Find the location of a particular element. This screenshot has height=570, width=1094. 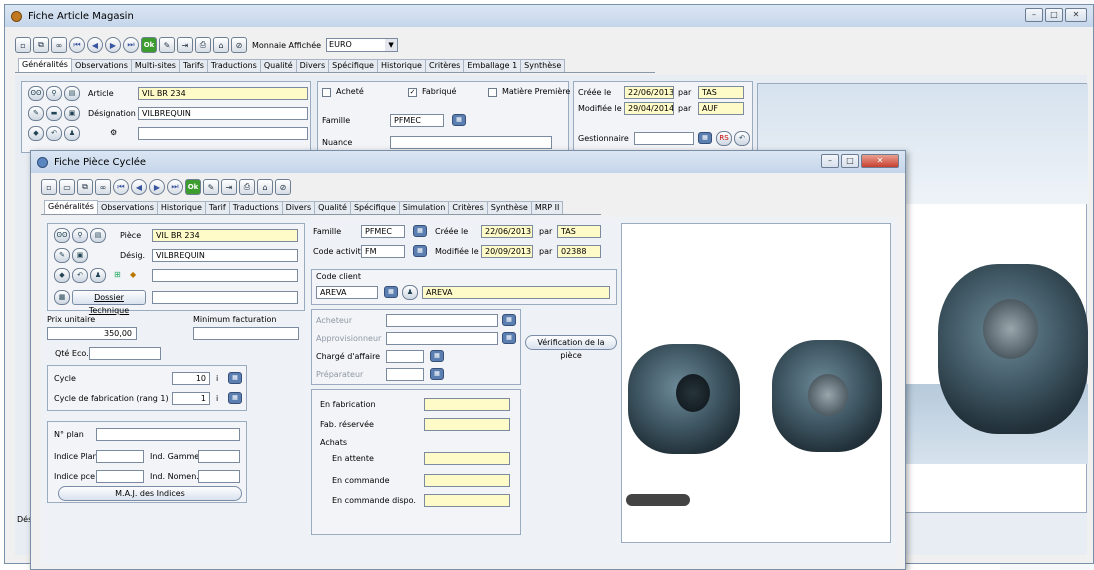

front-ok-icon: Ok is located at coordinates (193, 187).